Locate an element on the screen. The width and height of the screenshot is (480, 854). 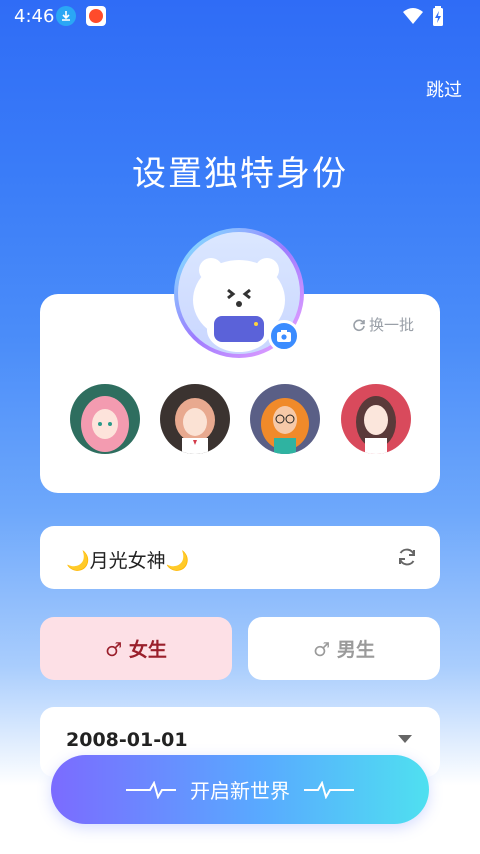
status-time: 4:46 is located at coordinates (34, 16).